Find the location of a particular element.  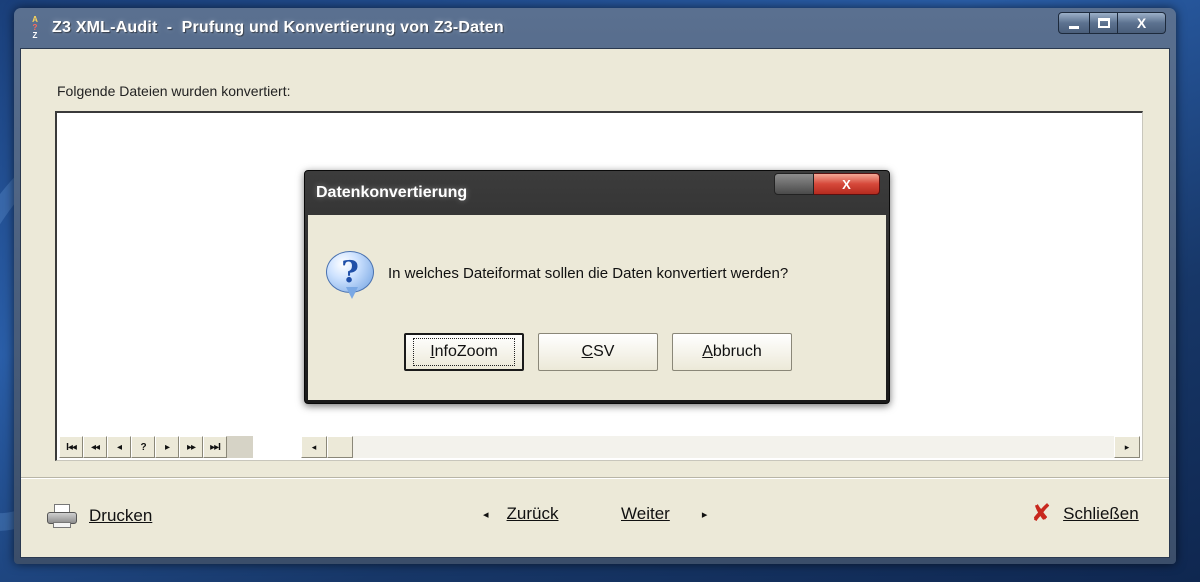

close-app-button: ✘ Schließen is located at coordinates (1085, 513).